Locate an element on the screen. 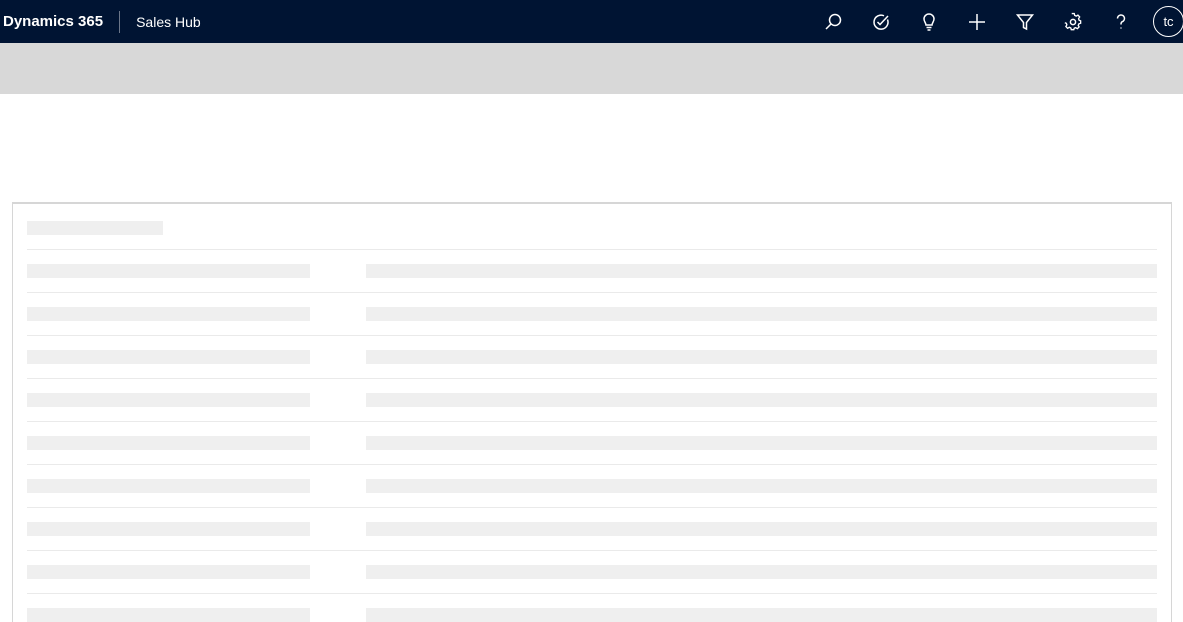 The height and width of the screenshot is (622, 1183). new-record-button is located at coordinates (977, 21).